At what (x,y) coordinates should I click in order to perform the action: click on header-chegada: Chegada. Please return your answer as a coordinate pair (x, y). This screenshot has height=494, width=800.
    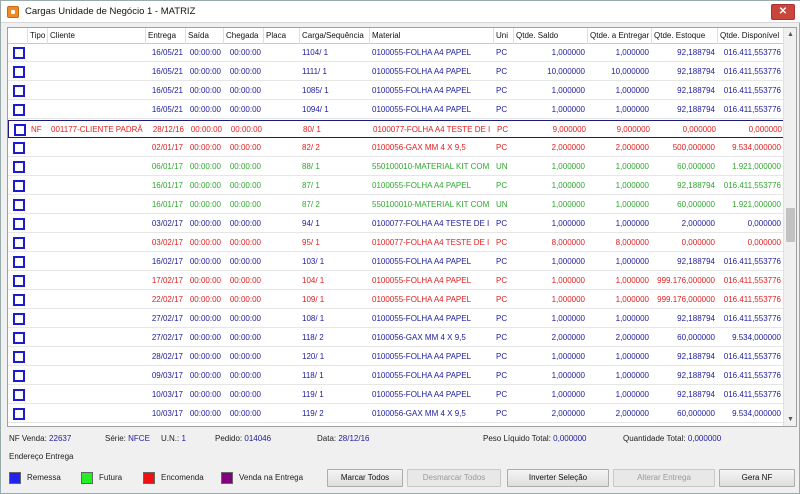
    Looking at the image, I should click on (244, 36).